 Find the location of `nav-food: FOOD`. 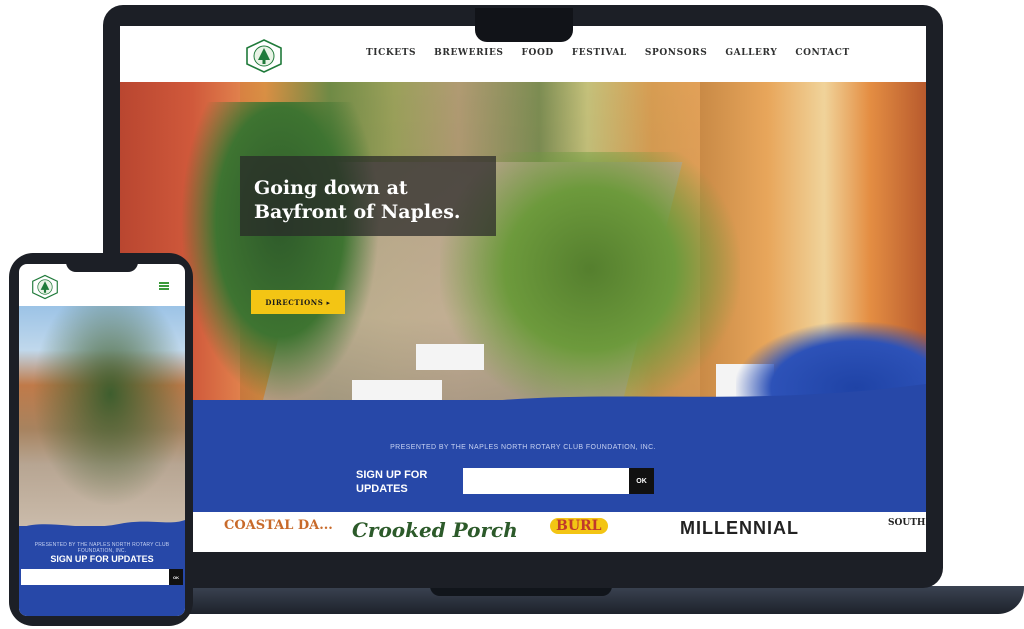

nav-food: FOOD is located at coordinates (538, 53).